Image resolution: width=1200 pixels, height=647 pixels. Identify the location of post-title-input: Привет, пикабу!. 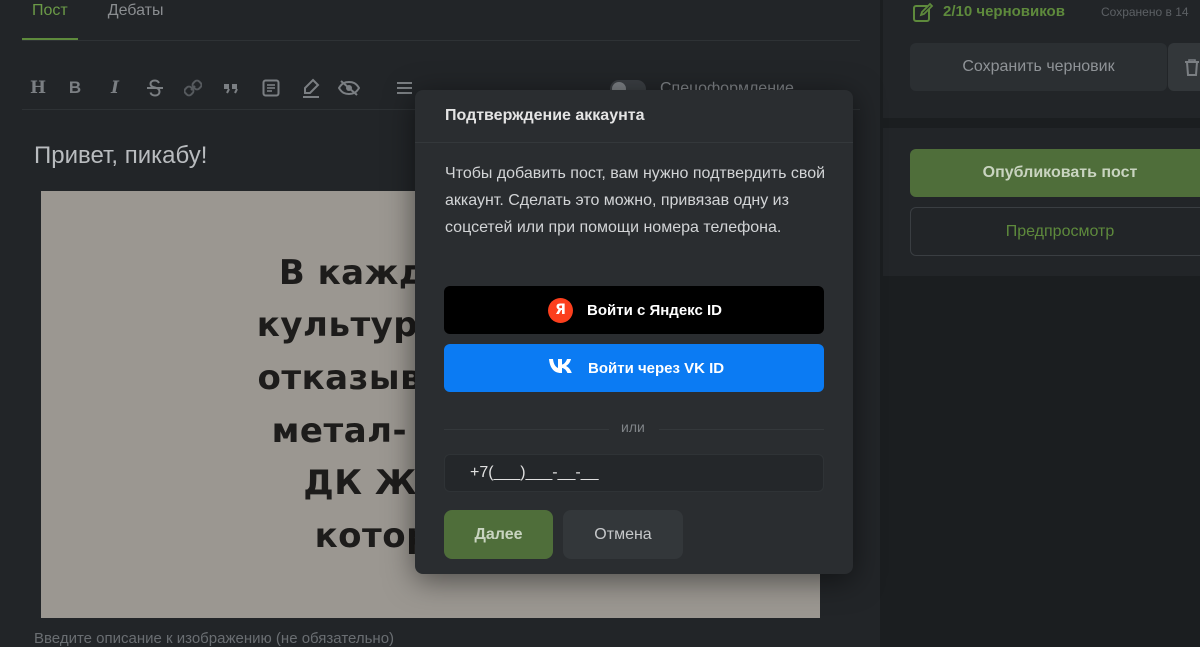
(120, 156).